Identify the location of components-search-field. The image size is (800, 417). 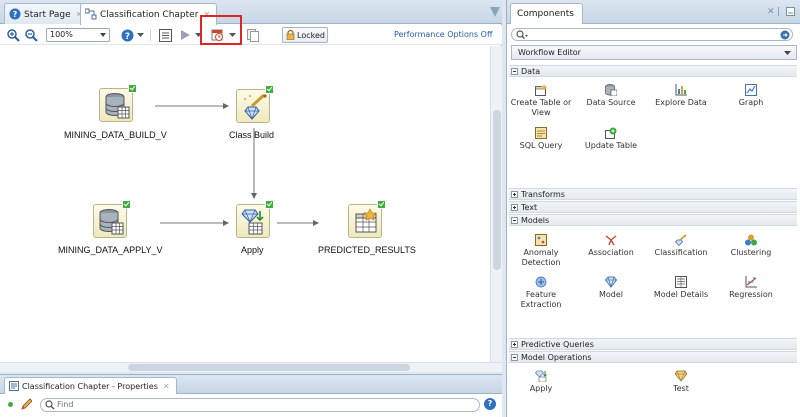
(652, 34).